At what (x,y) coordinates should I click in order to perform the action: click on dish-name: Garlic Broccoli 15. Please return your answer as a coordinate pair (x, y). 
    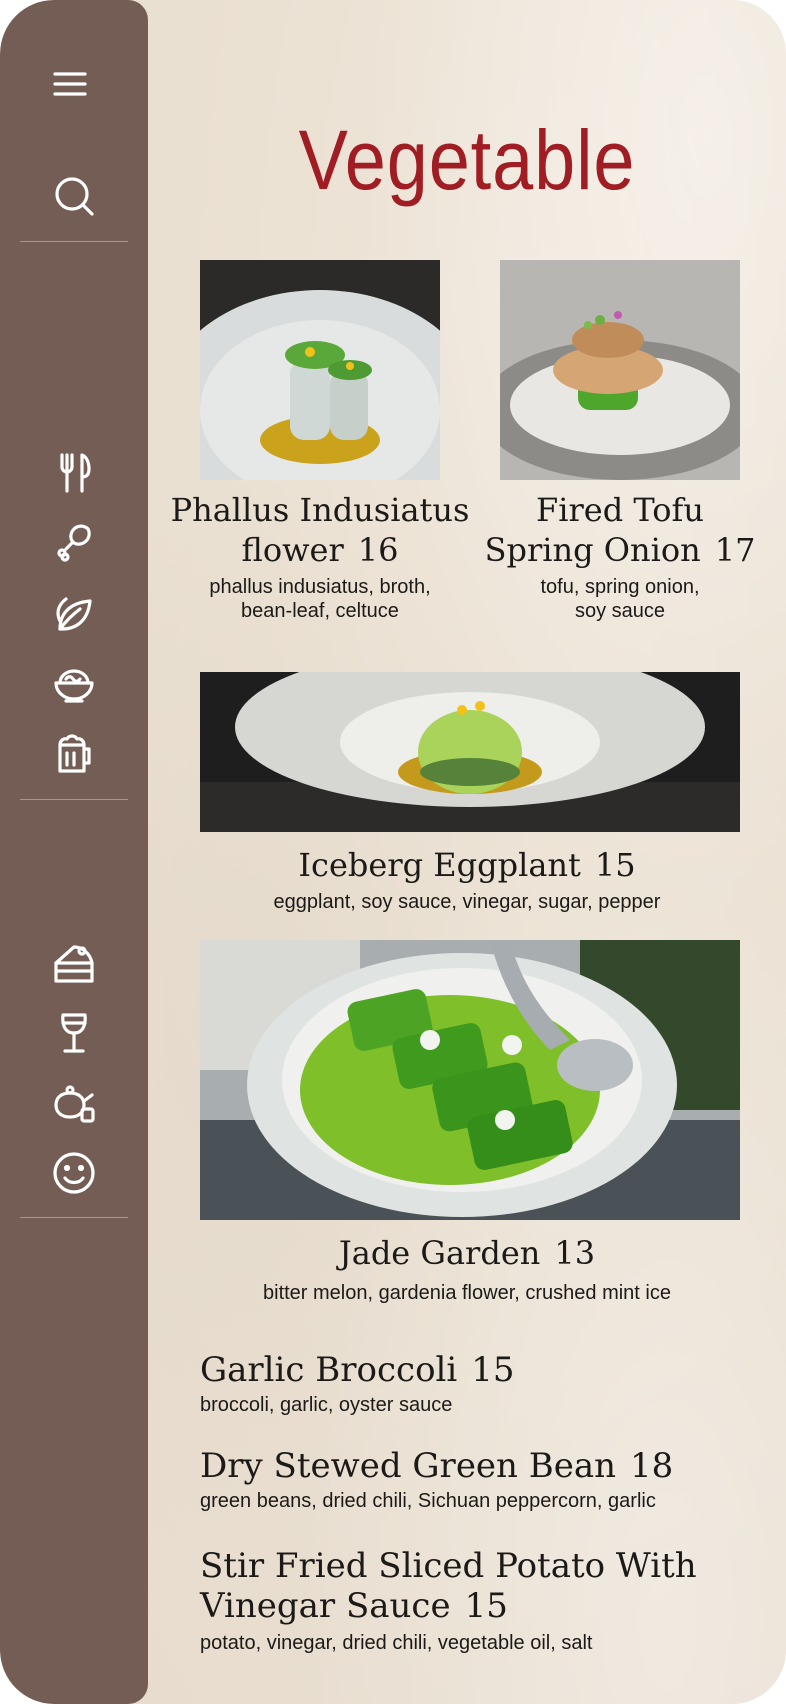
    Looking at the image, I should click on (357, 1370).